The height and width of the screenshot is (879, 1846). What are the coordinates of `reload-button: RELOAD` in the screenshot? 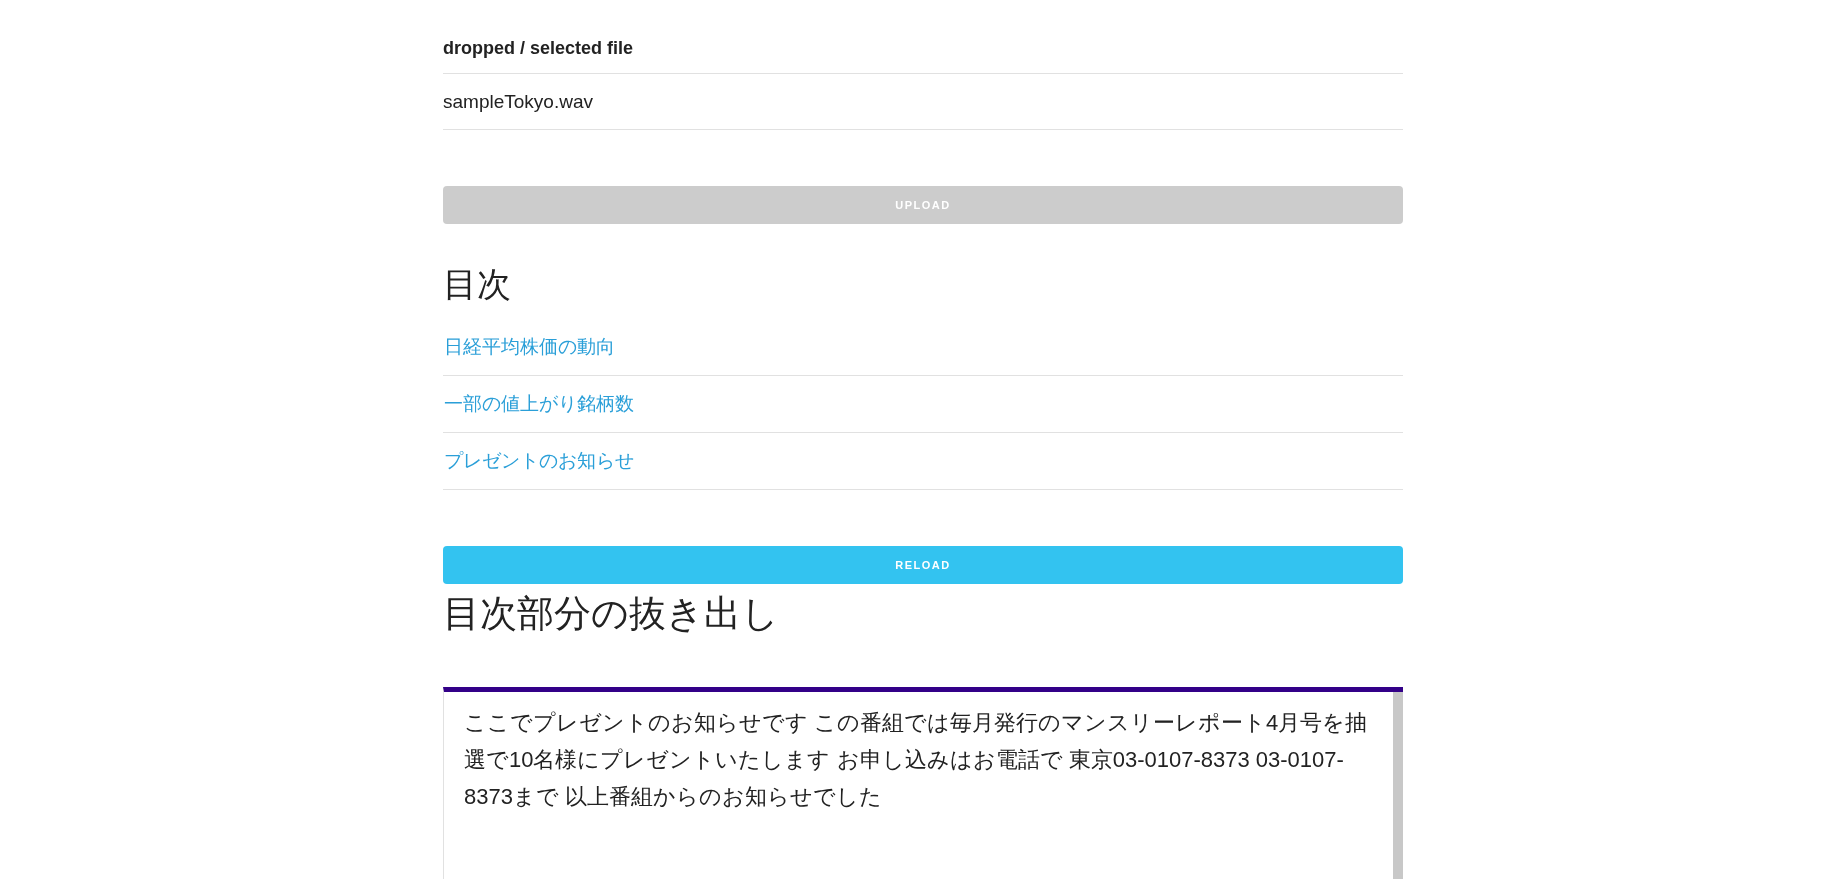 It's located at (923, 564).